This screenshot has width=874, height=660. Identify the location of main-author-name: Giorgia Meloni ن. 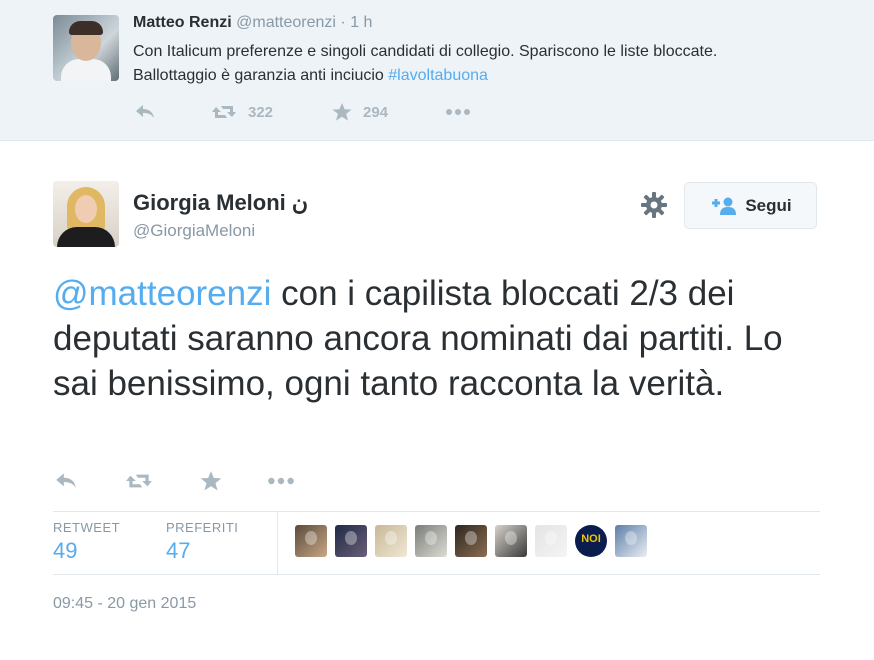
(220, 203).